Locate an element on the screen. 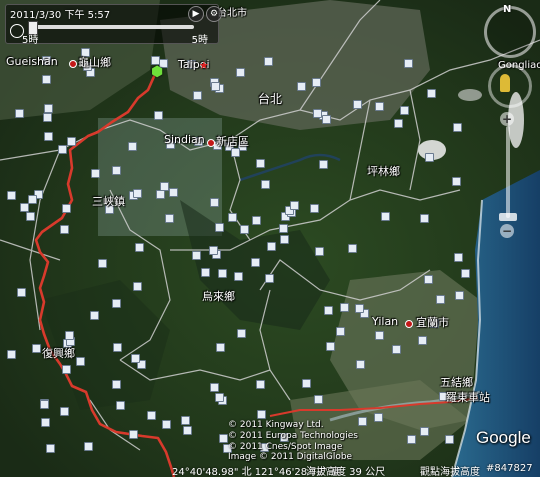 The image size is (540, 477). street-view-person-icon is located at coordinates (505, 83).